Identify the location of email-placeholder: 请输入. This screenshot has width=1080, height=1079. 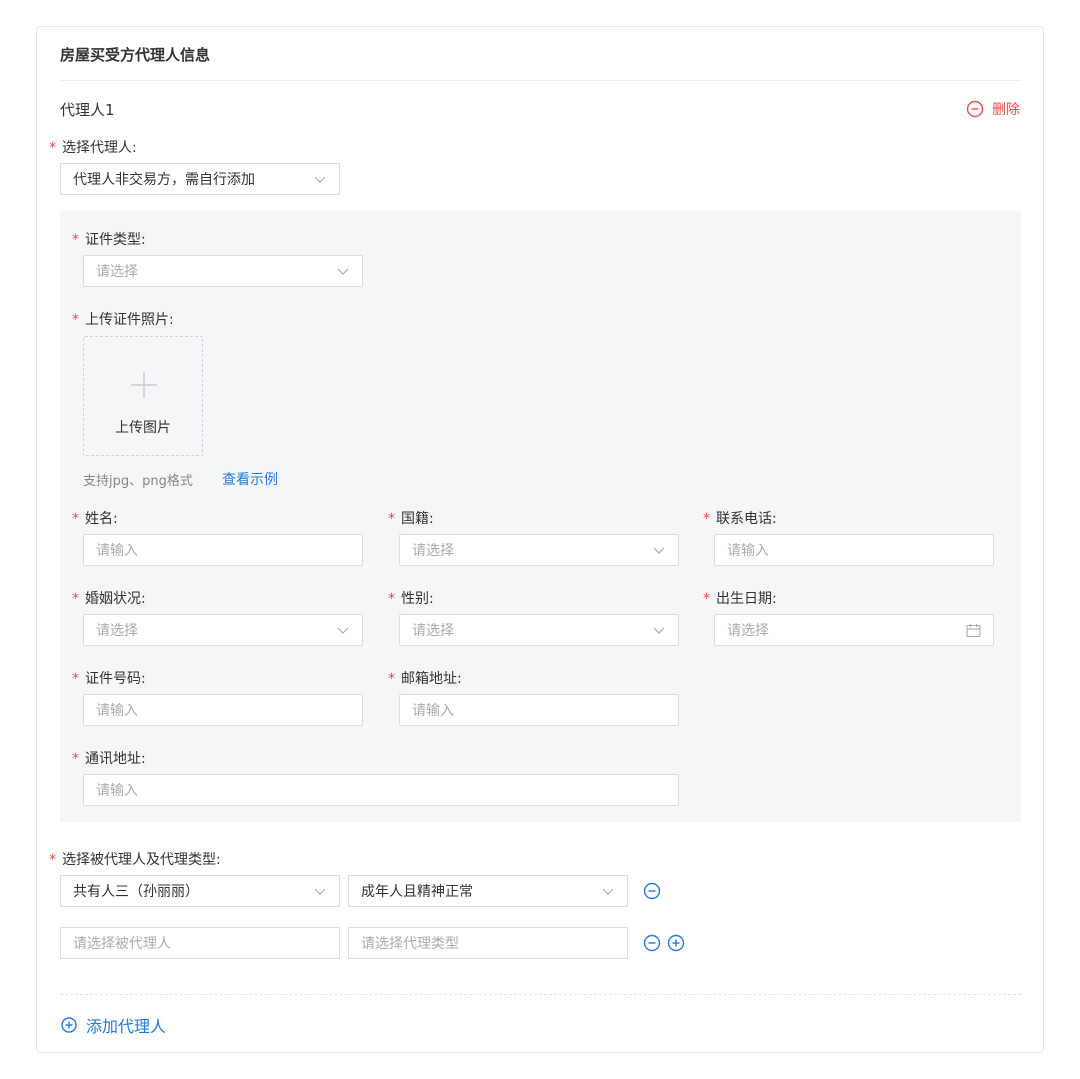
(433, 711).